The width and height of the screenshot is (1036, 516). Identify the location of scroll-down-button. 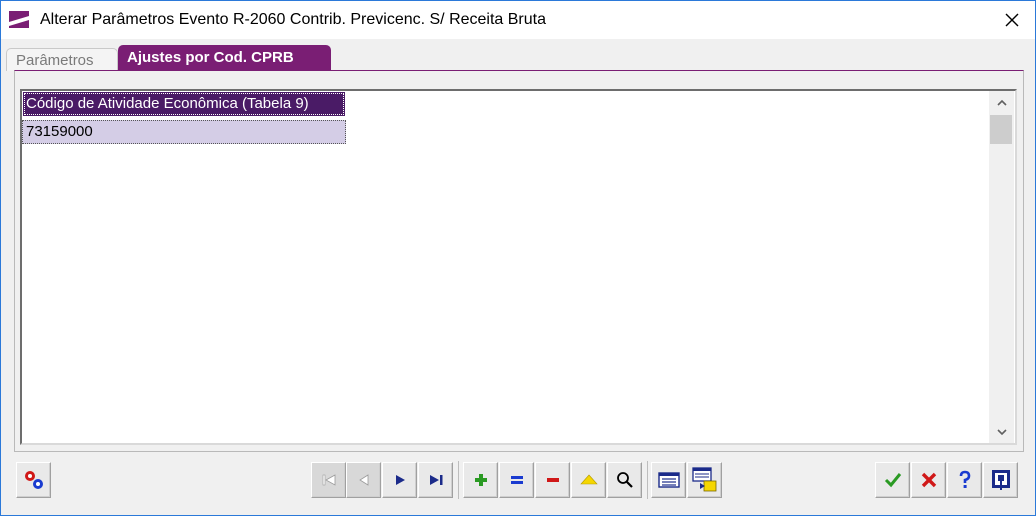
(1001, 432).